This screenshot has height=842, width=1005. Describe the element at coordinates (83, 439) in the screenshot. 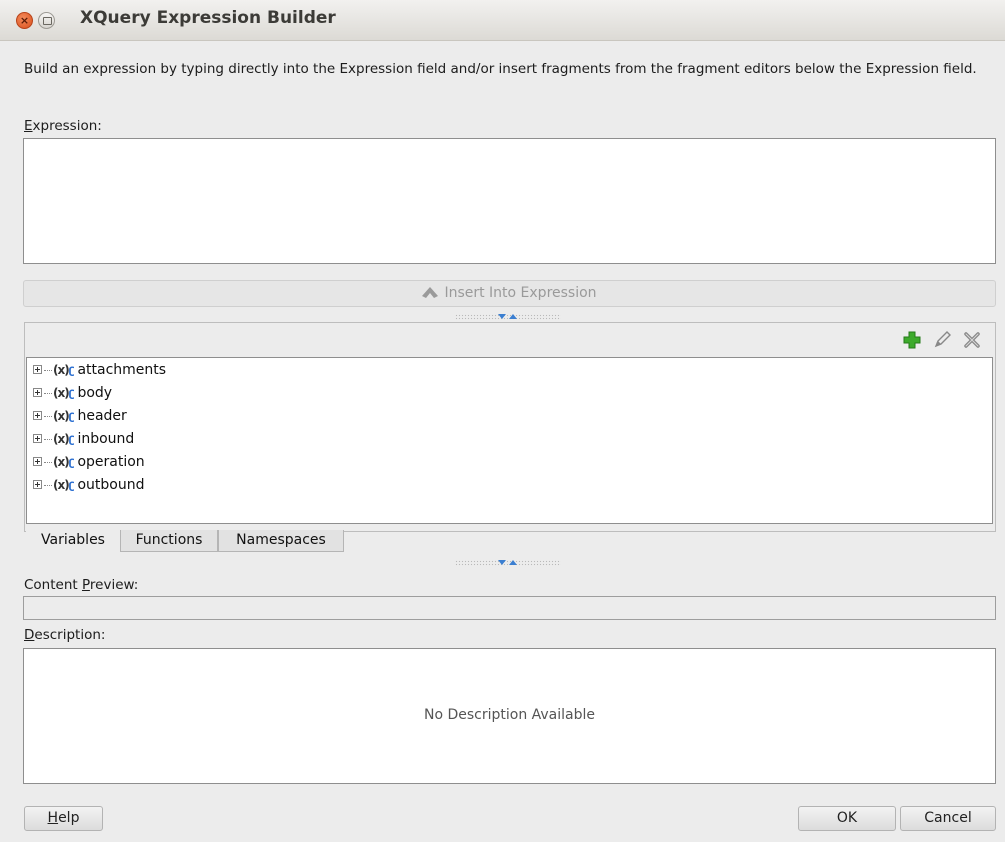

I see `tree-node-inbound: (x)ʗ inbound` at that location.